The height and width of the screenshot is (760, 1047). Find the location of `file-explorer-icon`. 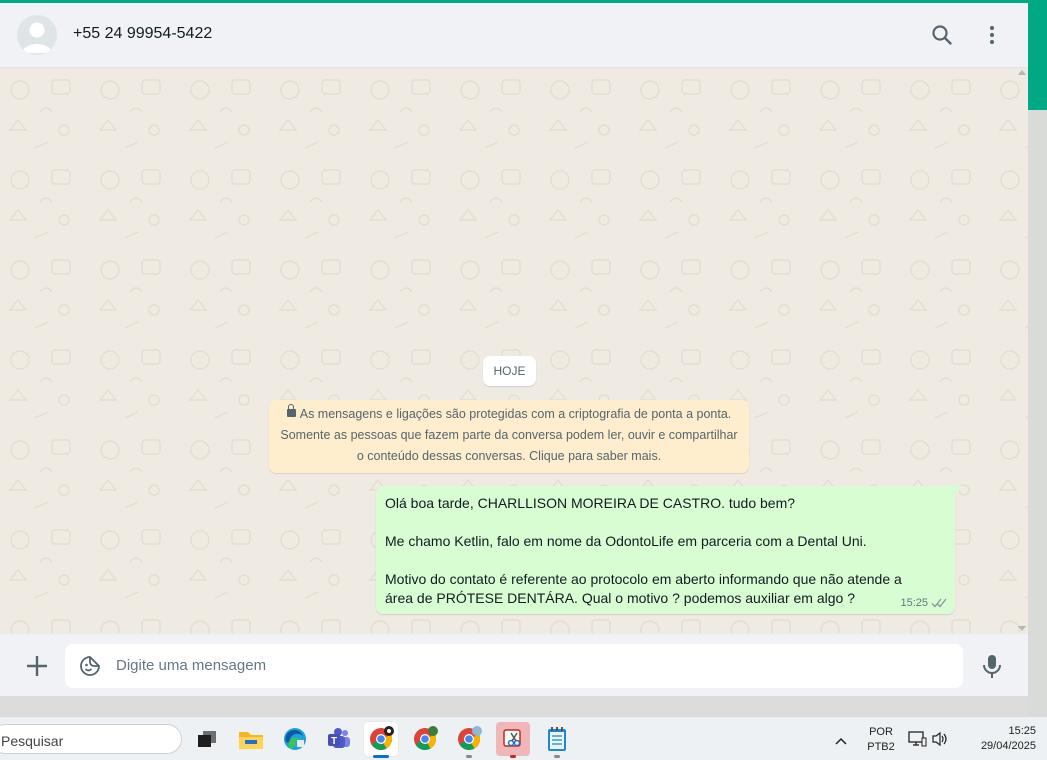

file-explorer-icon is located at coordinates (251, 739).